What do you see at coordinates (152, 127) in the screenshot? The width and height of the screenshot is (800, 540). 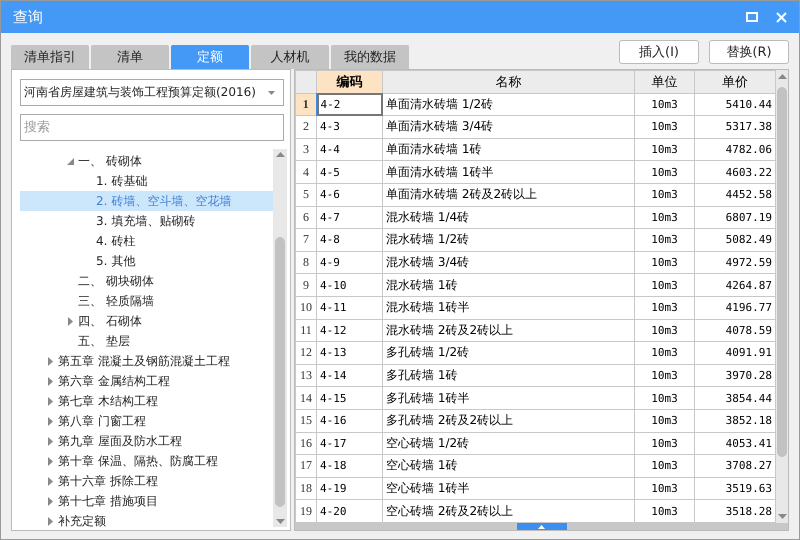 I see `search-field: 搜索` at bounding box center [152, 127].